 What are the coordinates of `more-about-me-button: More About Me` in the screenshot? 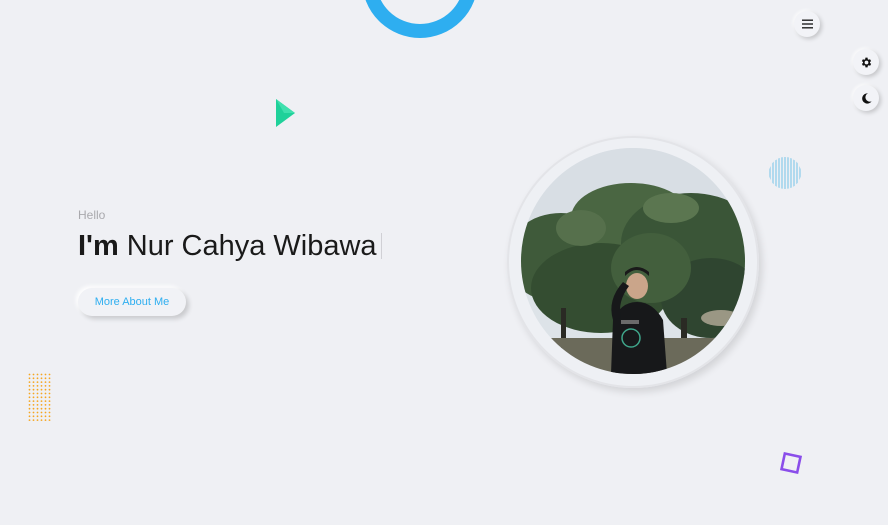 It's located at (132, 302).